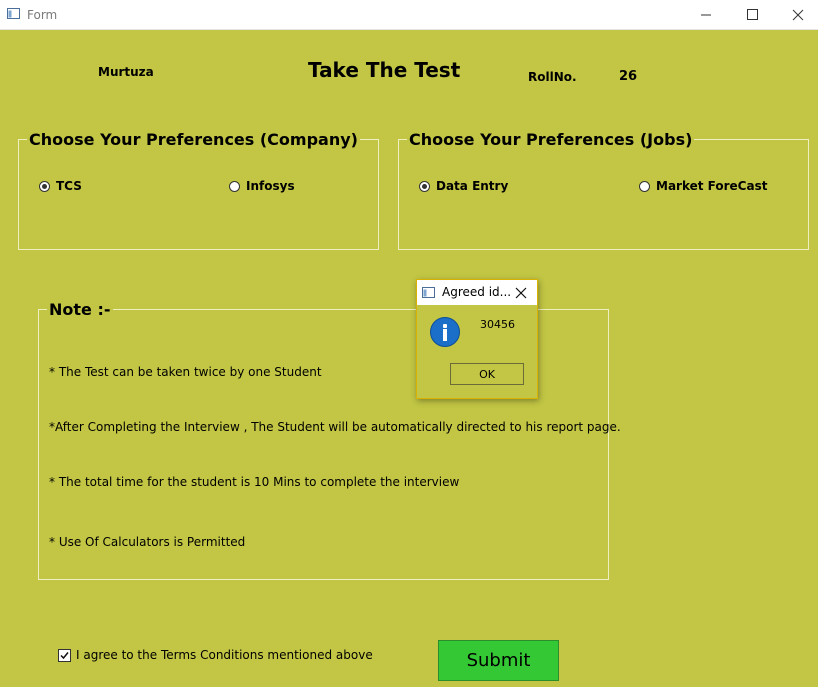 The height and width of the screenshot is (687, 818). What do you see at coordinates (80, 309) in the screenshot?
I see `note-legend: Note :-` at bounding box center [80, 309].